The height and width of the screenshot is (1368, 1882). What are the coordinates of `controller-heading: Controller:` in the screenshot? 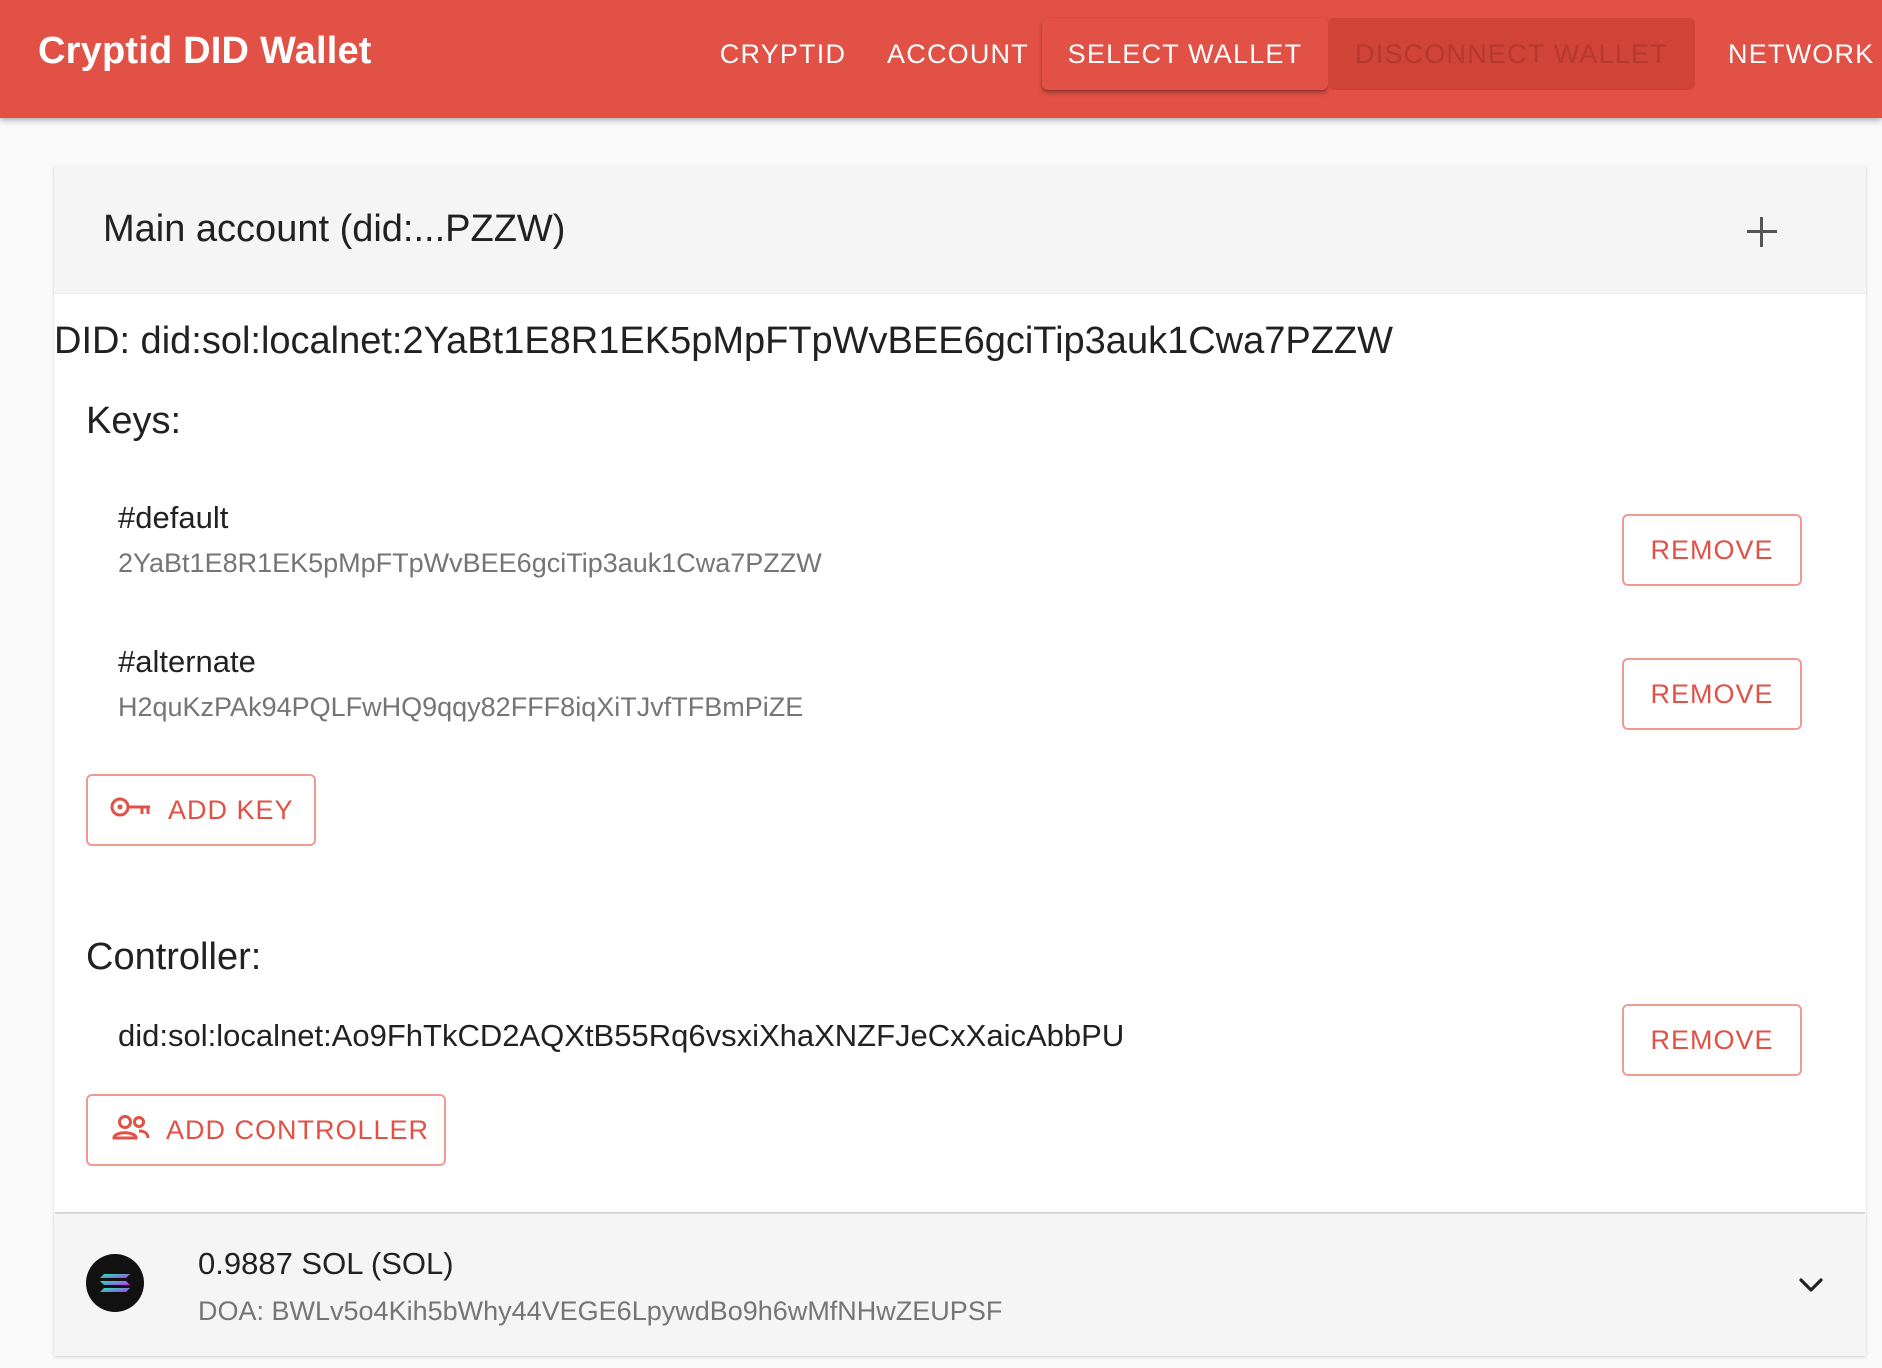 It's located at (174, 957).